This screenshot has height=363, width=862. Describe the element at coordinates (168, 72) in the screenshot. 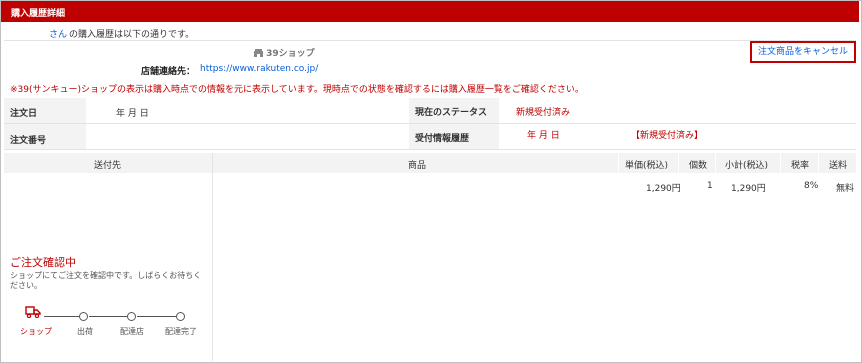

I see `contact-label: 店舗連絡先：` at that location.